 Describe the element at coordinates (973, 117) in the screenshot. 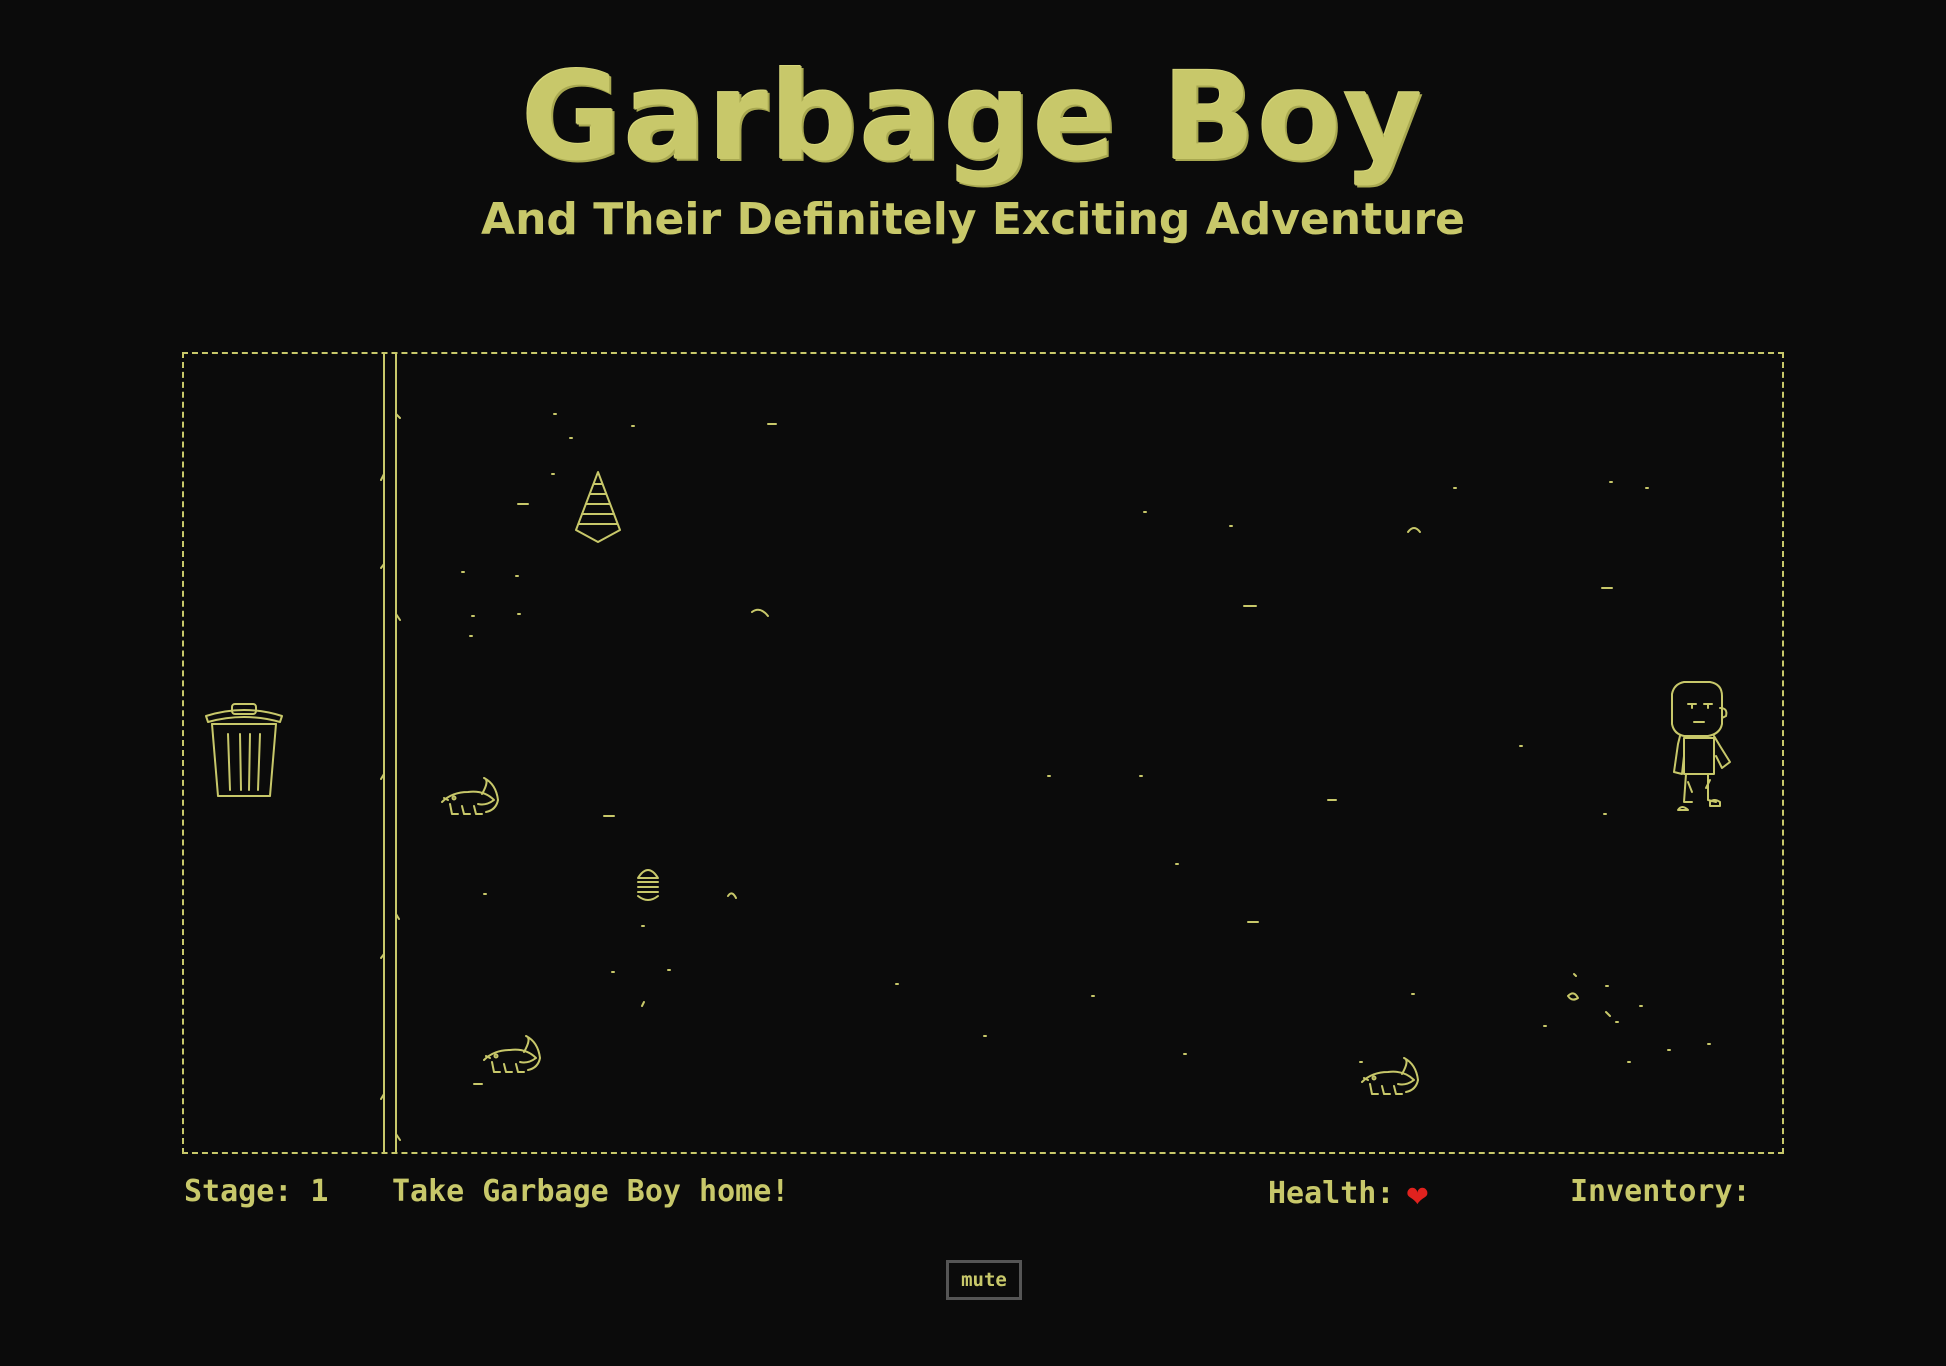

I see `game-title: Garbage Boy` at that location.